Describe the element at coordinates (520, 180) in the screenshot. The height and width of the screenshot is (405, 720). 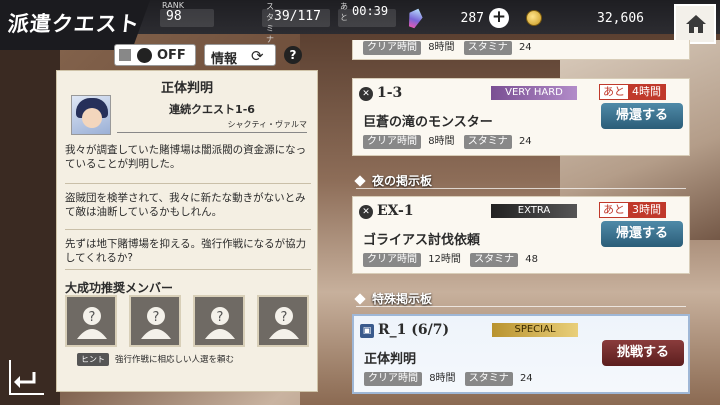
I see `section-header: 夜の掲示板` at that location.